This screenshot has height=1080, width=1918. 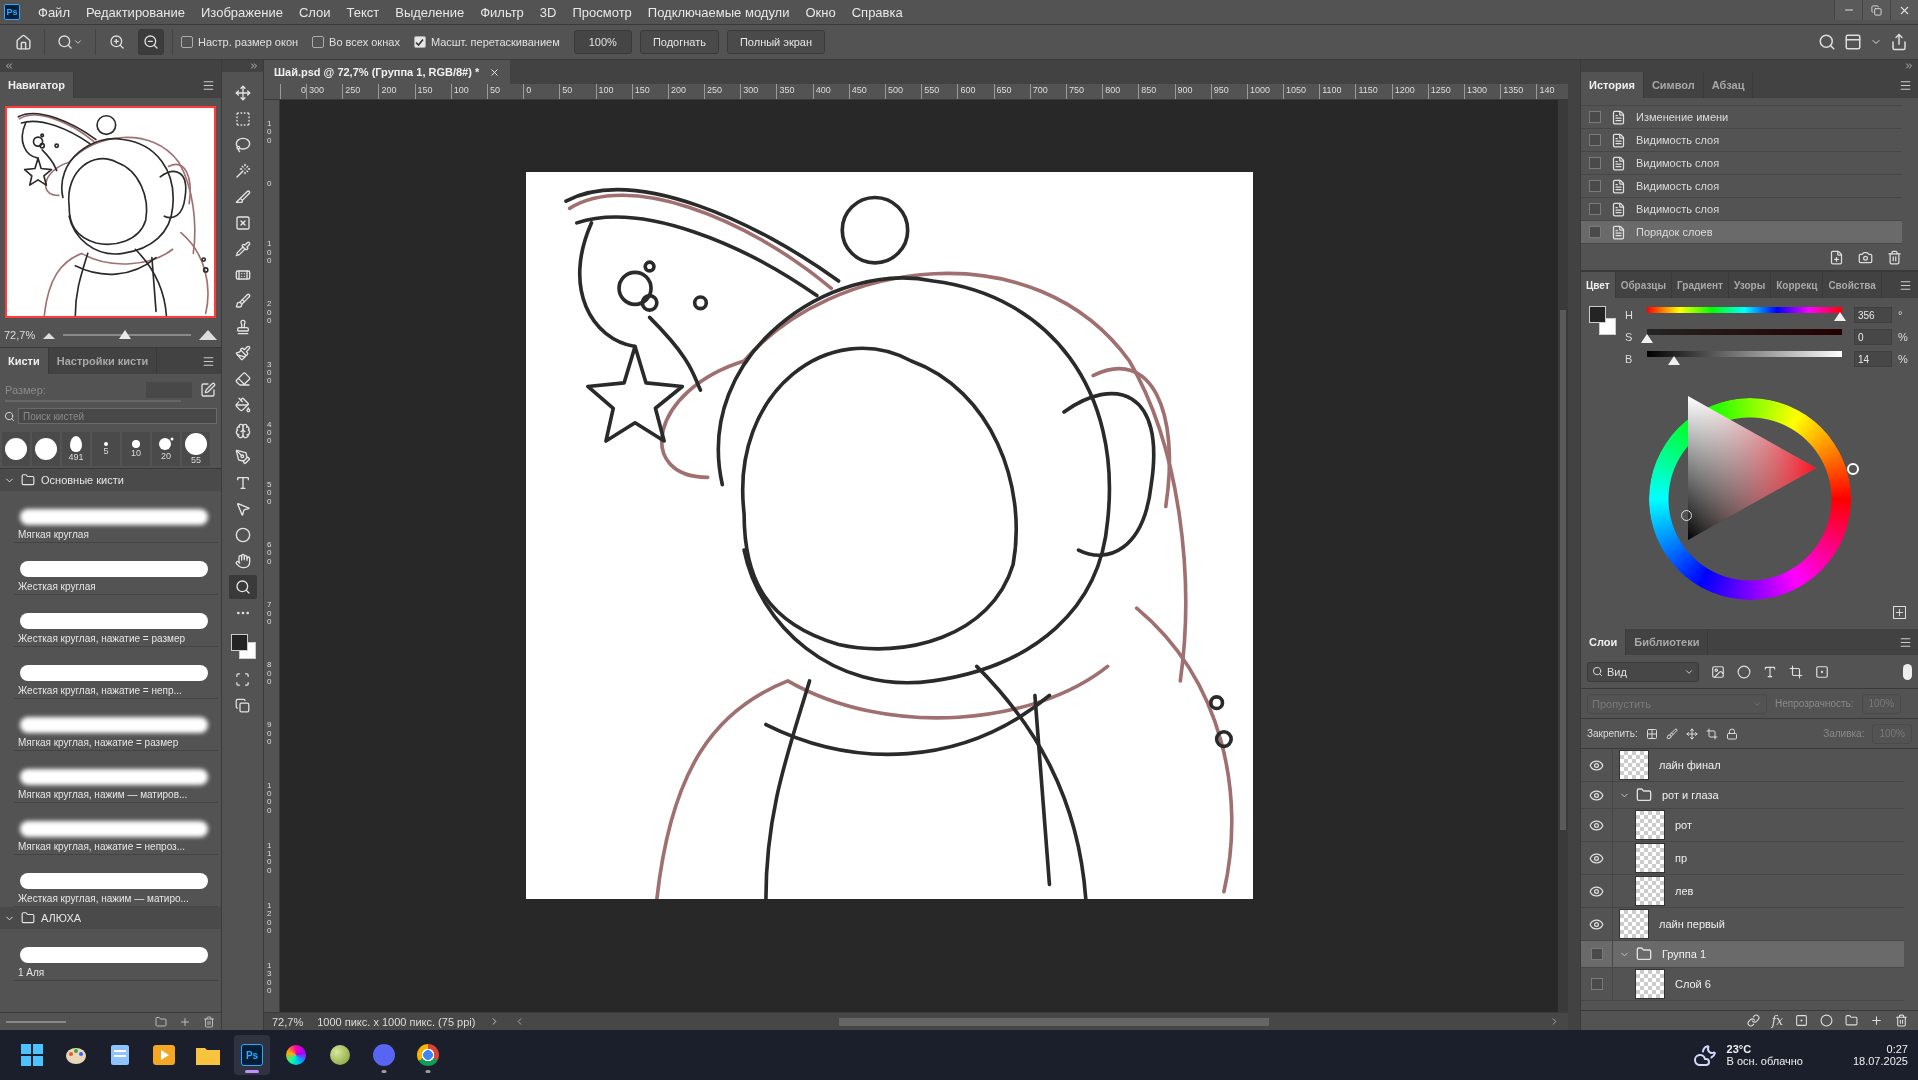 What do you see at coordinates (254, 66) in the screenshot?
I see `expand-icon` at bounding box center [254, 66].